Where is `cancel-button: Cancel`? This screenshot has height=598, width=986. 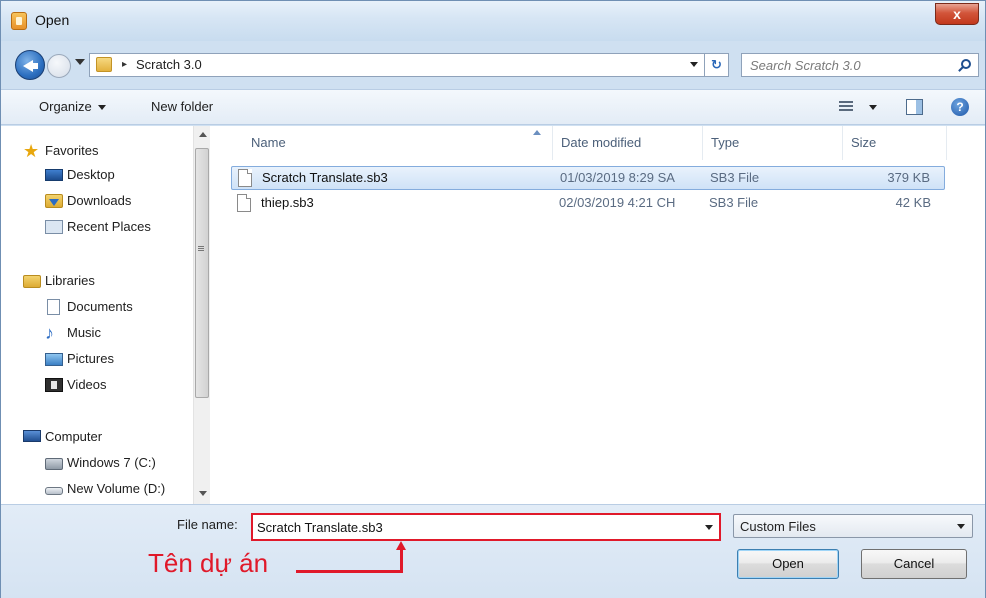 cancel-button: Cancel is located at coordinates (914, 564).